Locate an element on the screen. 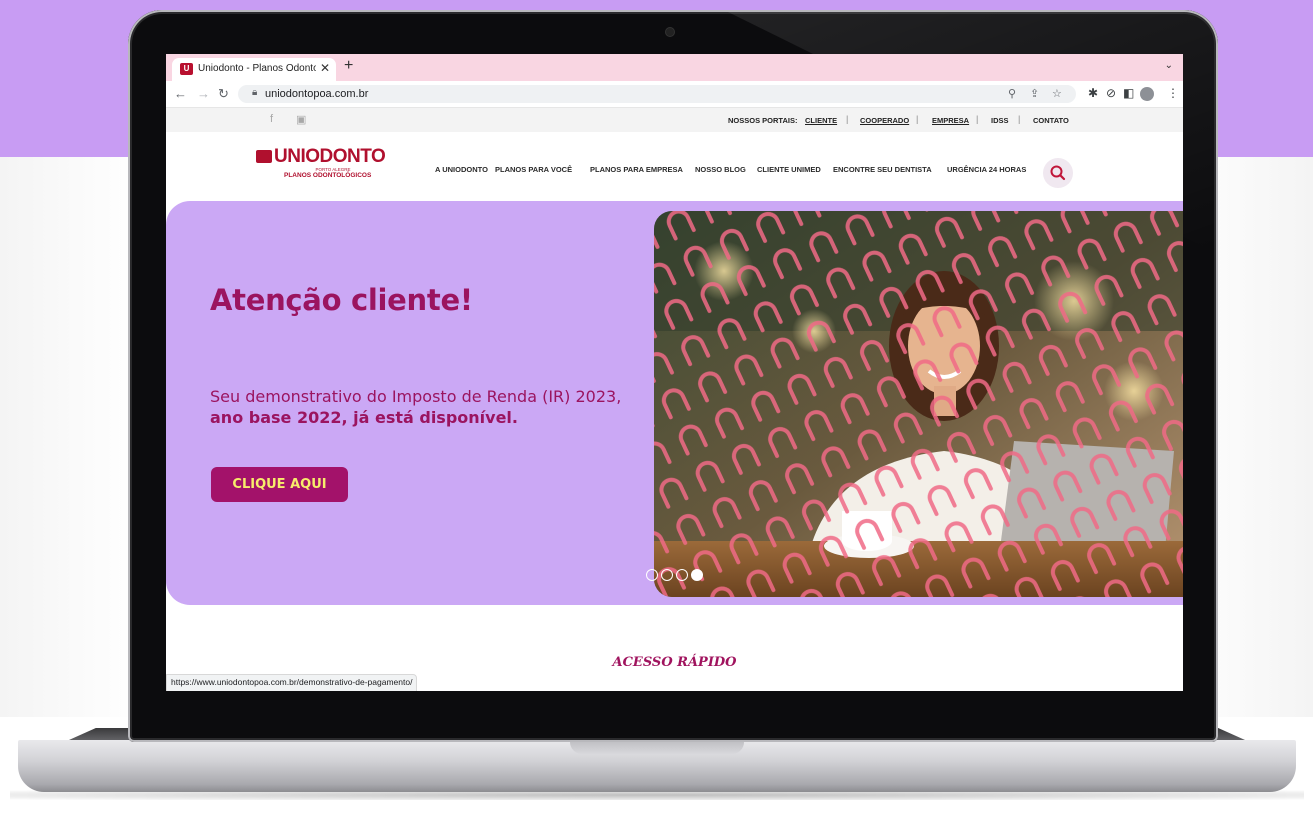 Image resolution: width=1313 pixels, height=816 pixels. portal-link-cooperado: COOPERADO is located at coordinates (884, 120).